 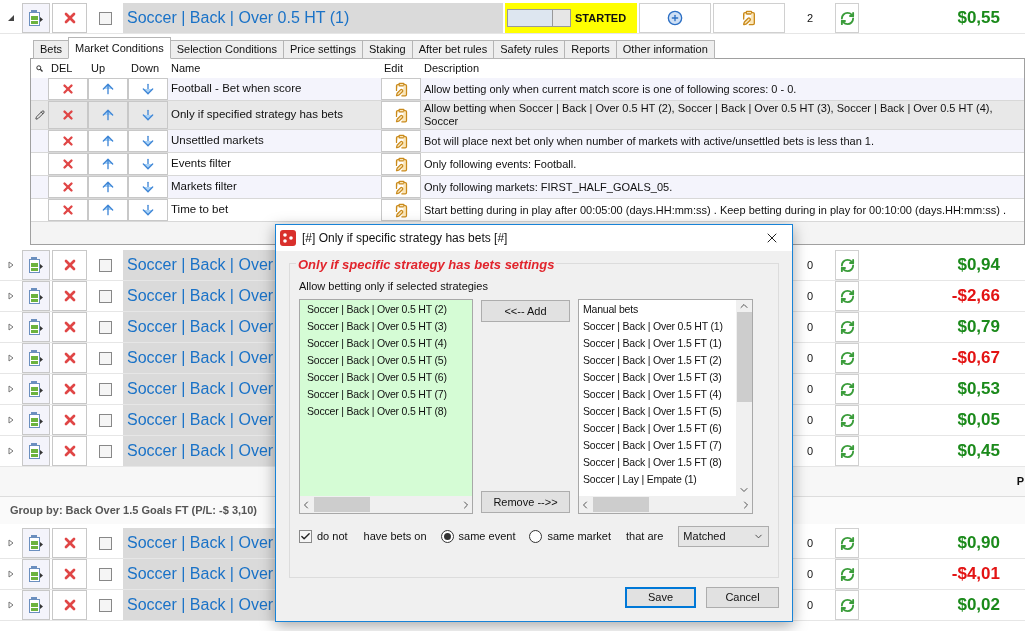 I want to click on add-button: <<-- Add, so click(x=525, y=311).